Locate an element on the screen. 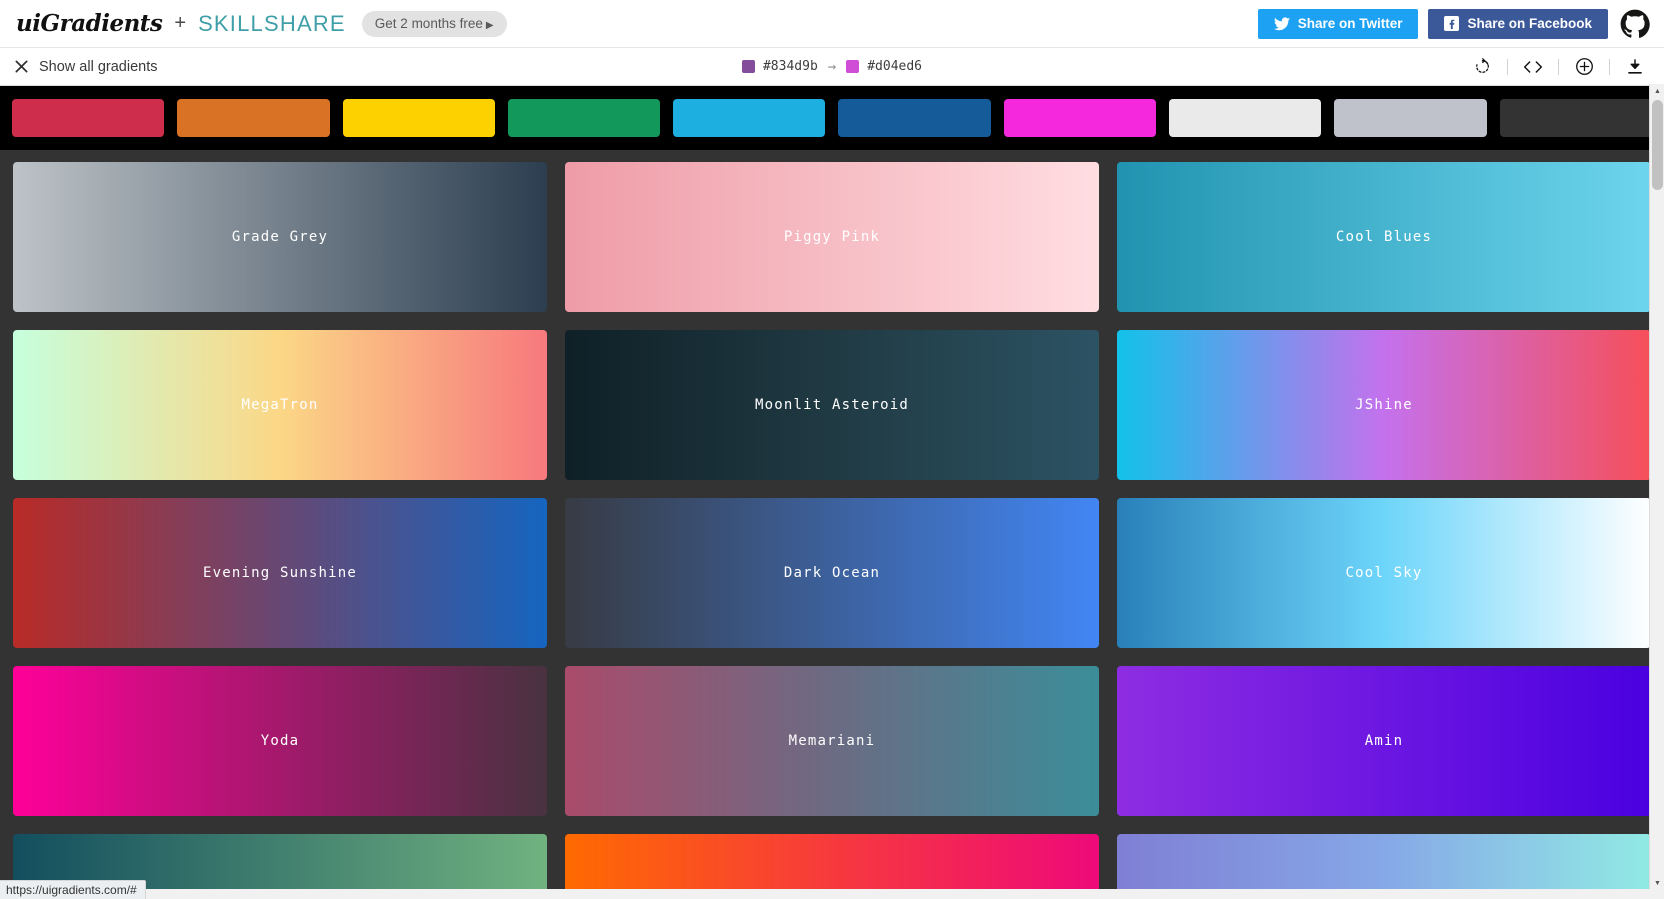  show-all-gradients-label: Show all gradients is located at coordinates (98, 66).